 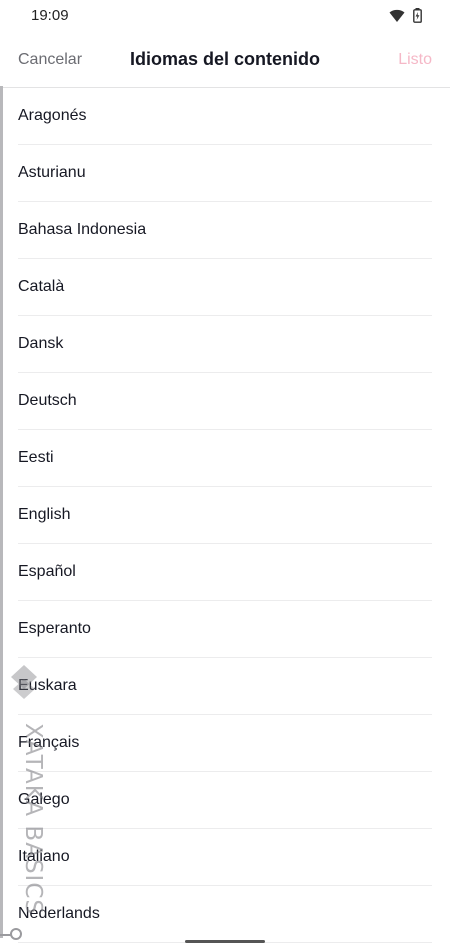 I want to click on language-item: English, so click(x=225, y=515).